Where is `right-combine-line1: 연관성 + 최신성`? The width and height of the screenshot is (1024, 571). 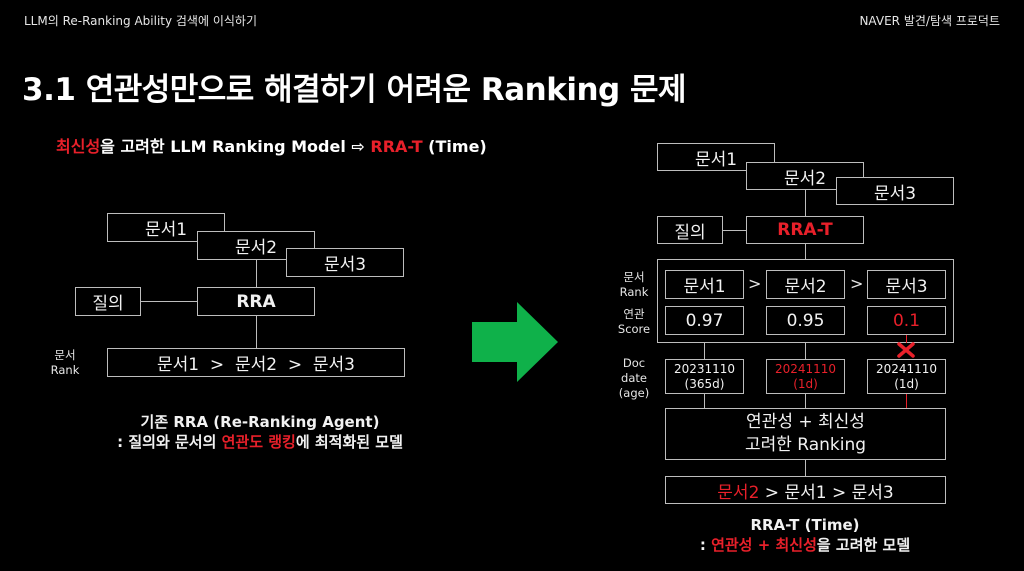
right-combine-line1: 연관성 + 최신성 is located at coordinates (805, 422).